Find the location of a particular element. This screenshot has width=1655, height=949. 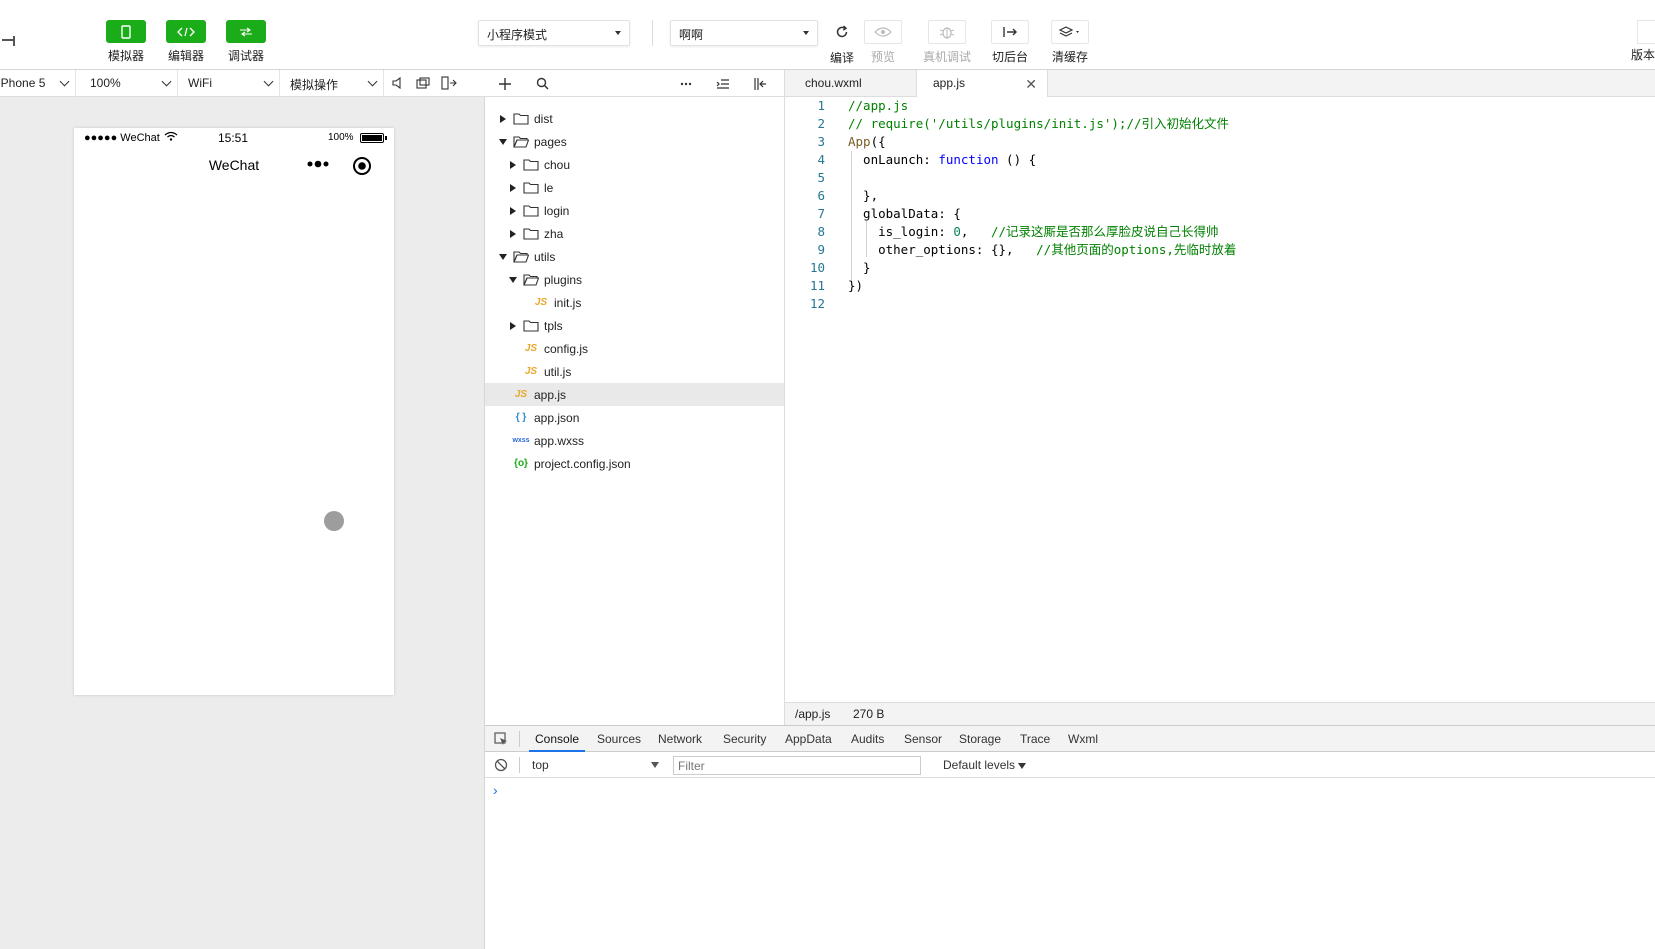

tree-folder: zha is located at coordinates (634, 233).